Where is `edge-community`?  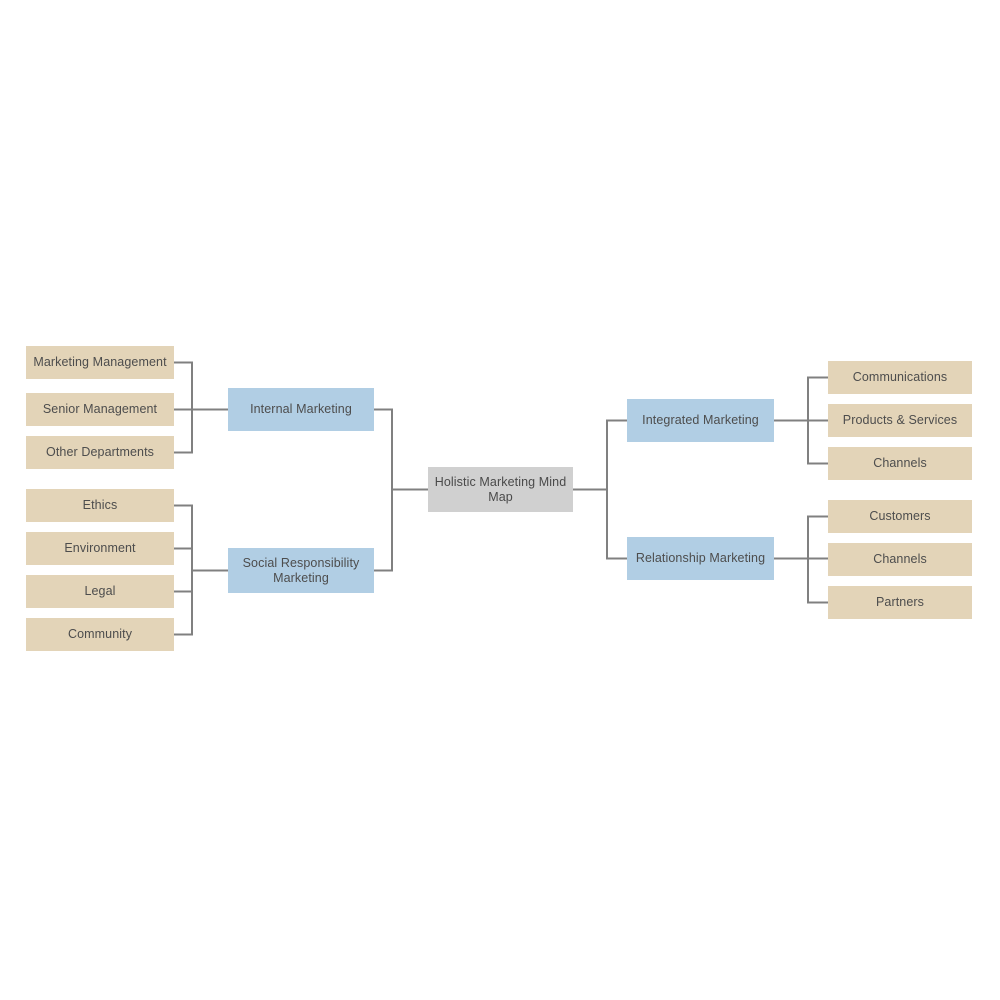
edge-community is located at coordinates (183, 603).